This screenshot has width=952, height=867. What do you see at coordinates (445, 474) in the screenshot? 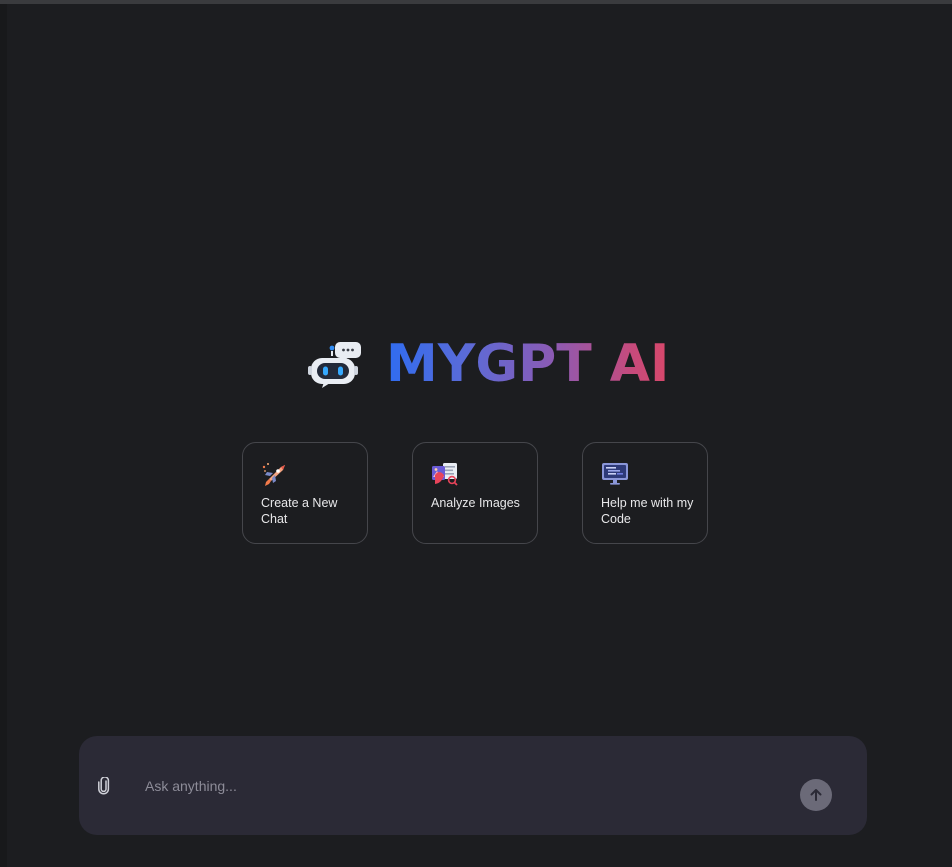
I see `image-analysis-icon` at bounding box center [445, 474].